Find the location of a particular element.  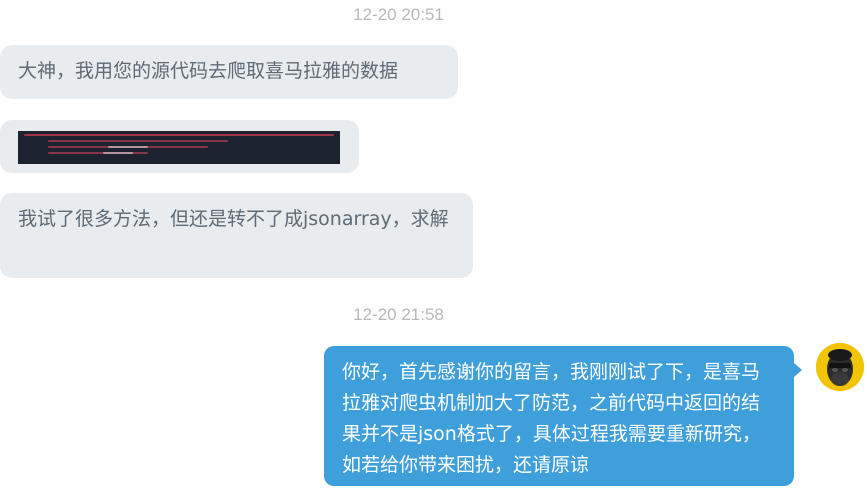

timestamp: 12-20 21:58 is located at coordinates (398, 314).